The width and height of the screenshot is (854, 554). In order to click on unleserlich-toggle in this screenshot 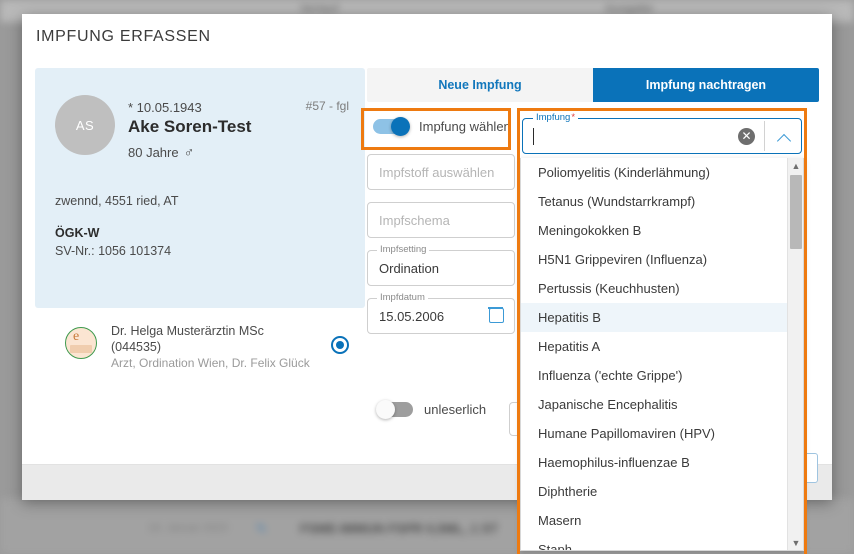, I will do `click(394, 409)`.